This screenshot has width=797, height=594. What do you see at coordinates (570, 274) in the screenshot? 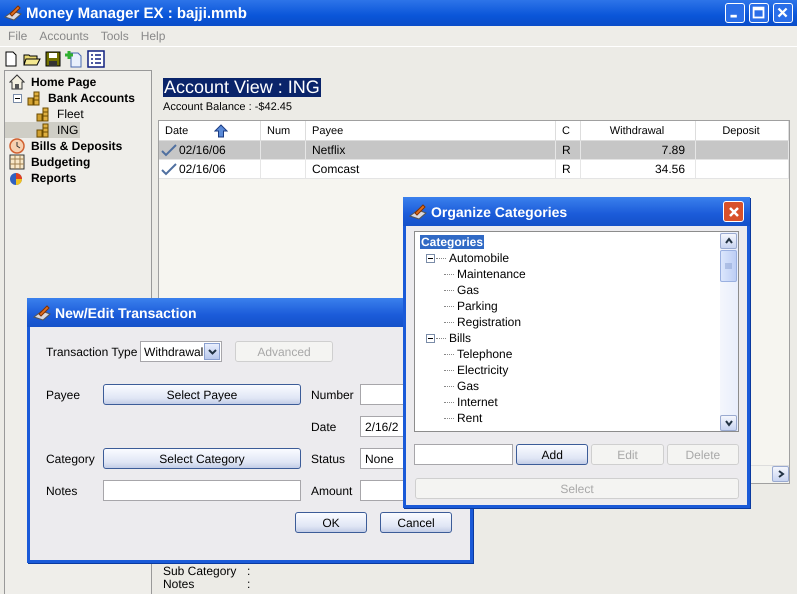
I see `tree-item: Maintenance` at bounding box center [570, 274].